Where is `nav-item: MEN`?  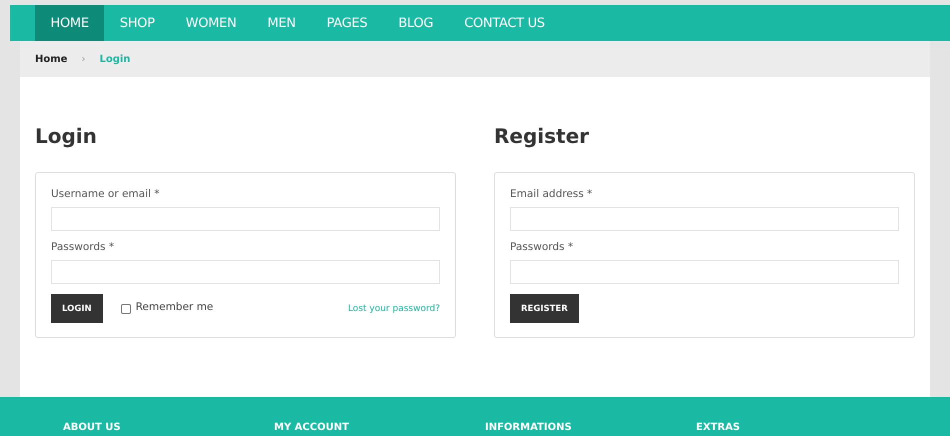
nav-item: MEN is located at coordinates (282, 23).